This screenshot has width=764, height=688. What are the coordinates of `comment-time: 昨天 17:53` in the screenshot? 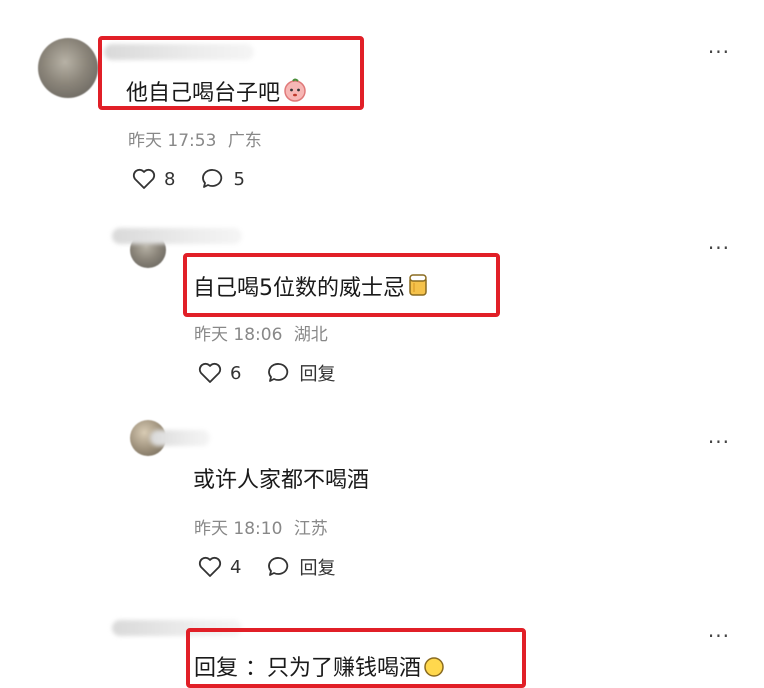 It's located at (172, 141).